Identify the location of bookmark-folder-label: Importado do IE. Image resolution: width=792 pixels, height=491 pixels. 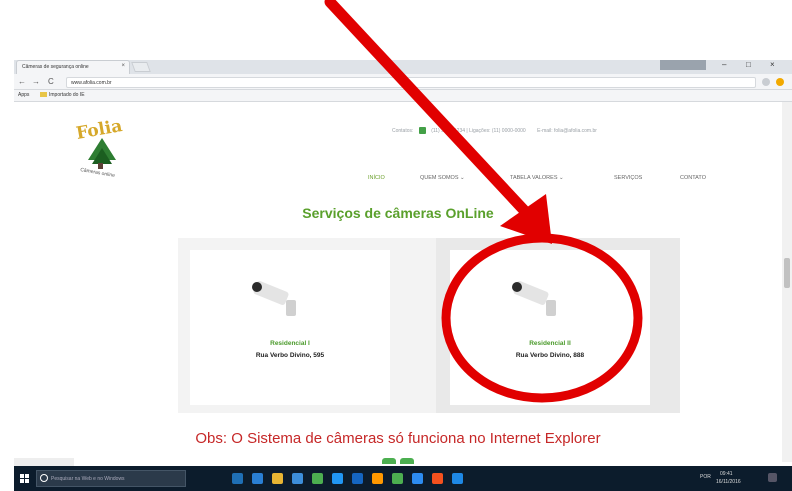
(67, 95).